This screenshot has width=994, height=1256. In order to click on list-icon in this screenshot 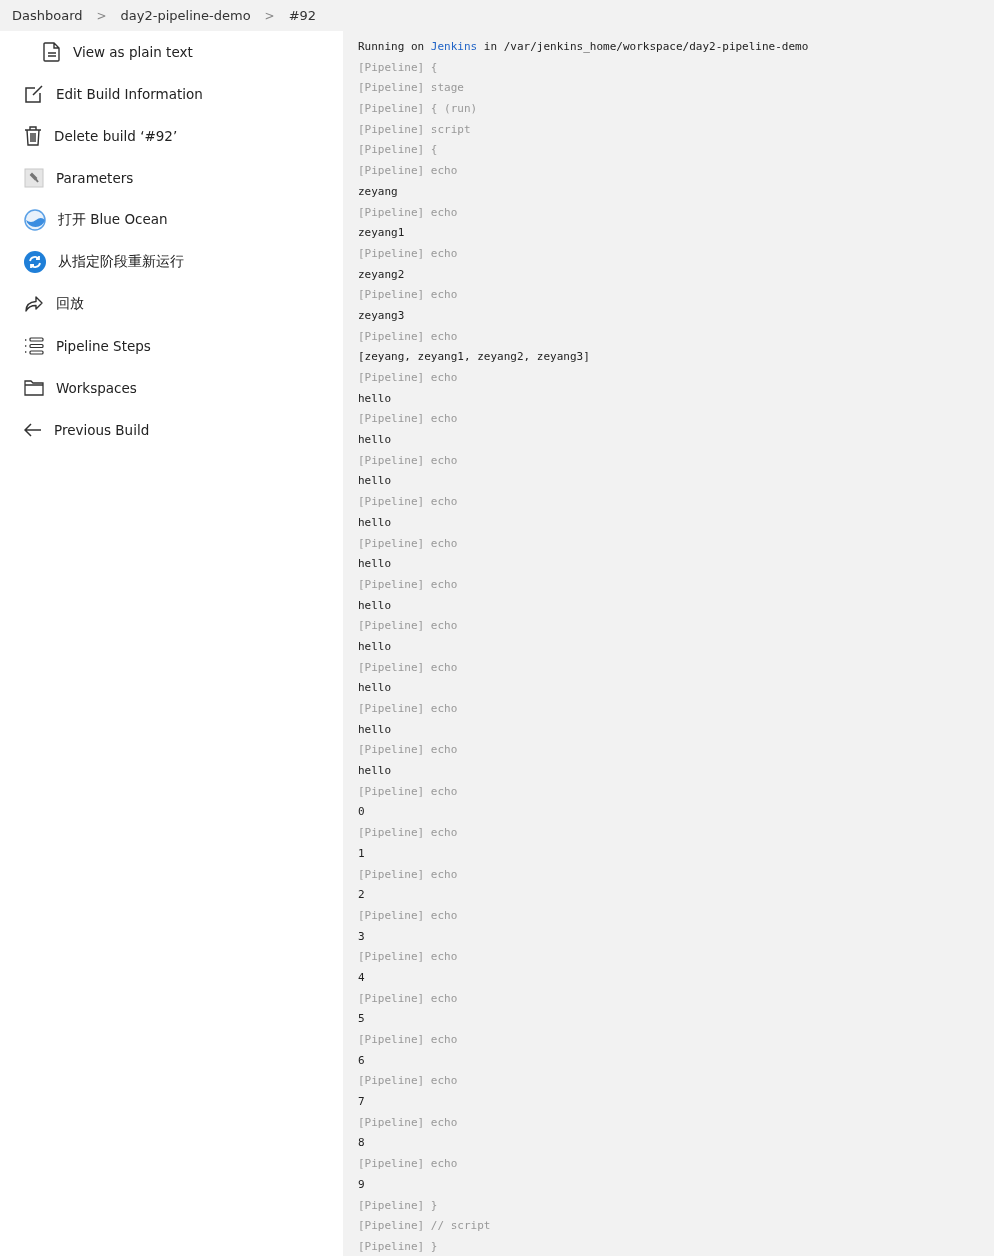, I will do `click(34, 346)`.